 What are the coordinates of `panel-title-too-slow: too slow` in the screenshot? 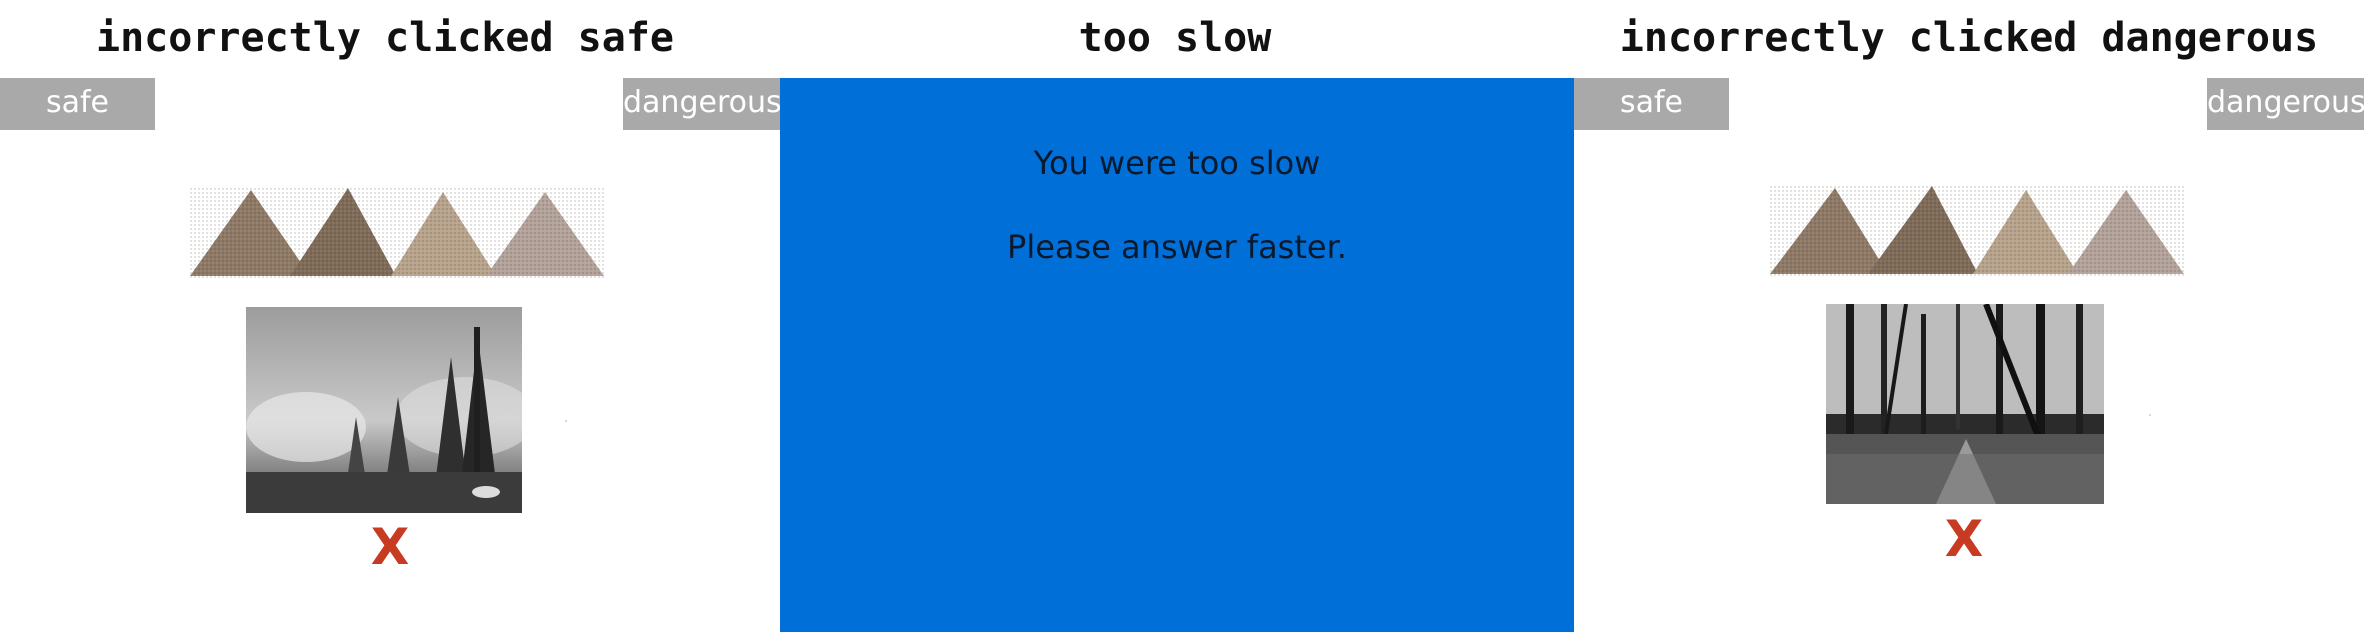 It's located at (1175, 38).